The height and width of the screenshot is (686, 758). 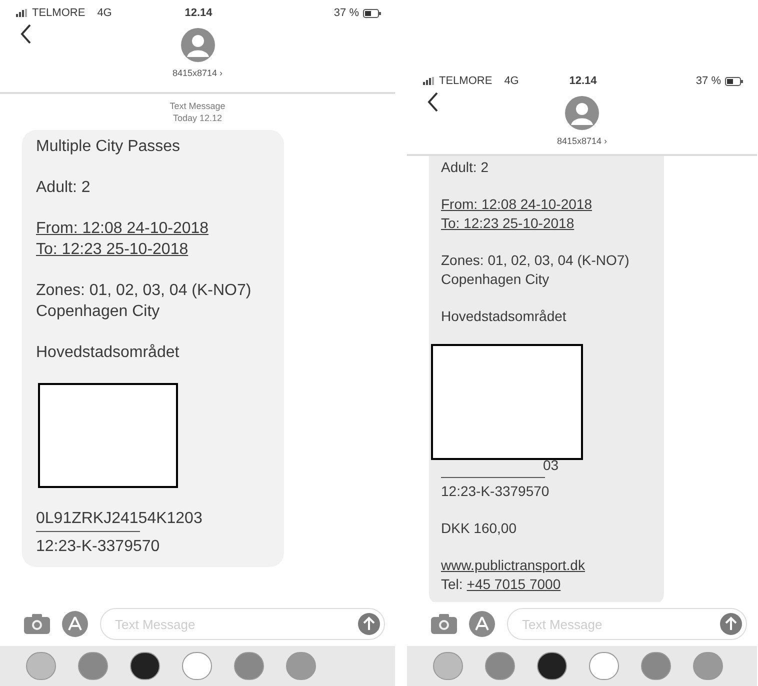 I want to click on message-type: Text Message, so click(x=197, y=106).